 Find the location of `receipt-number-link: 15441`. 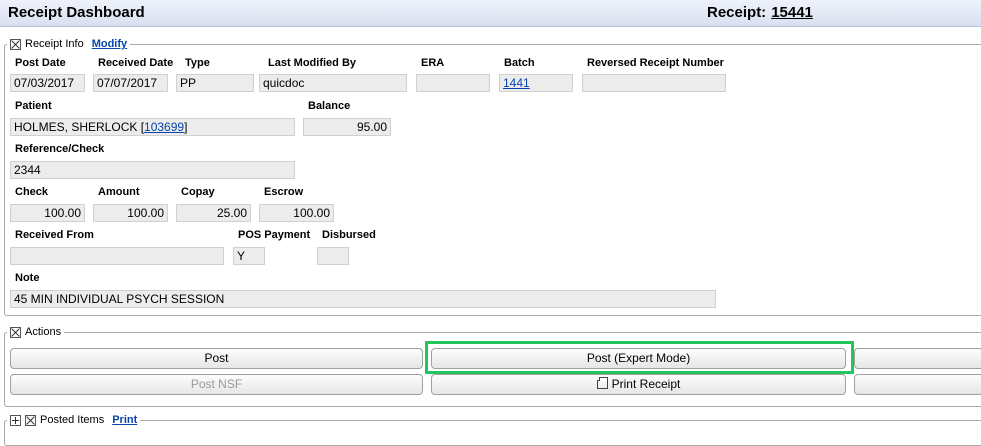

receipt-number-link: 15441 is located at coordinates (792, 12).